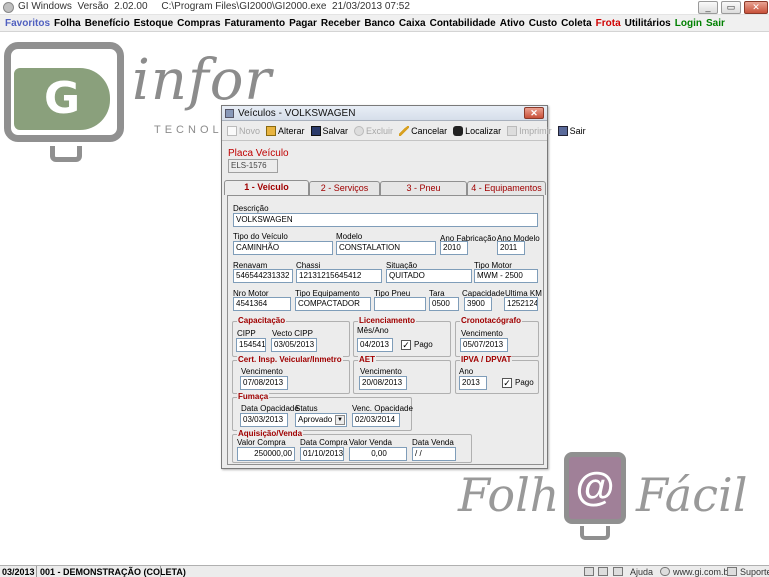 This screenshot has height=577, width=769. What do you see at coordinates (344, 188) in the screenshot?
I see `tab-servicos: 2 - Serviços` at bounding box center [344, 188].